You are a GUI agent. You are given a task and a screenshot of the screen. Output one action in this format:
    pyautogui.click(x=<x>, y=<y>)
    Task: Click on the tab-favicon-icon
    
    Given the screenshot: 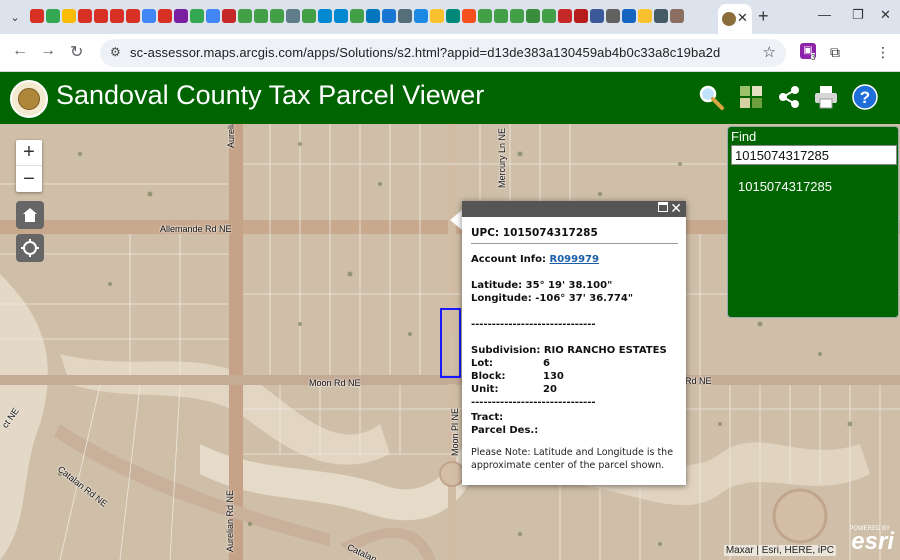 What is the action you would take?
    pyautogui.click(x=729, y=19)
    